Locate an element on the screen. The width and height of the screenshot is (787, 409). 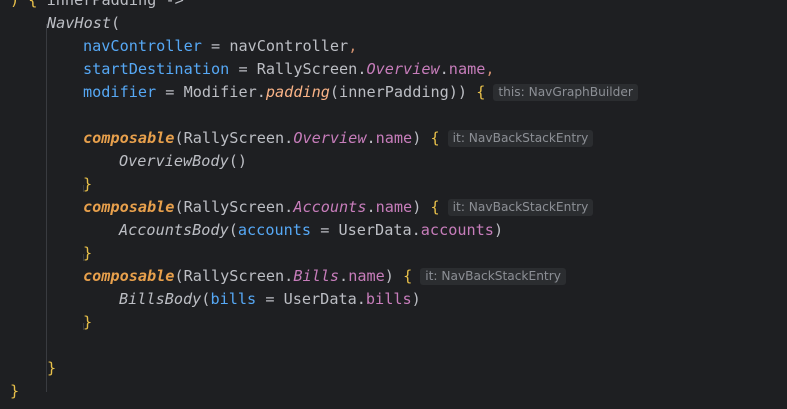
code-line: BillsBody(bills = UserData.bills) is located at coordinates (270, 299).